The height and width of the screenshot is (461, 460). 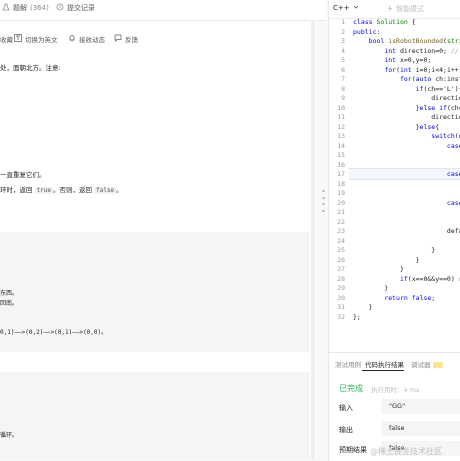 I want to click on problem-actions: 收藏 切换为英文 接收动态 反馈, so click(x=163, y=43).